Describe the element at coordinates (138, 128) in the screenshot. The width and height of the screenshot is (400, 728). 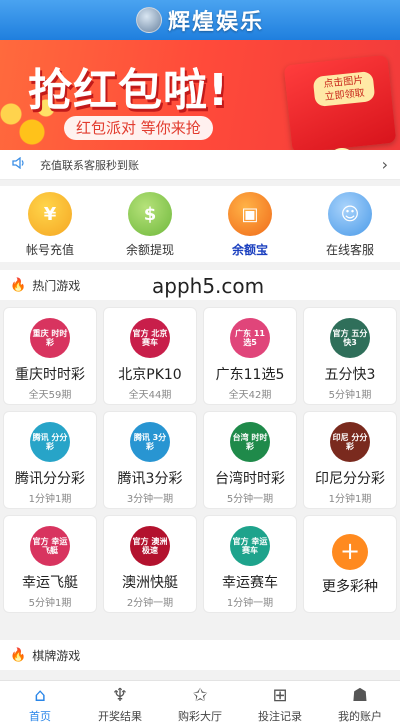
I see `banner-subline: 红包派对 等你来抢` at that location.